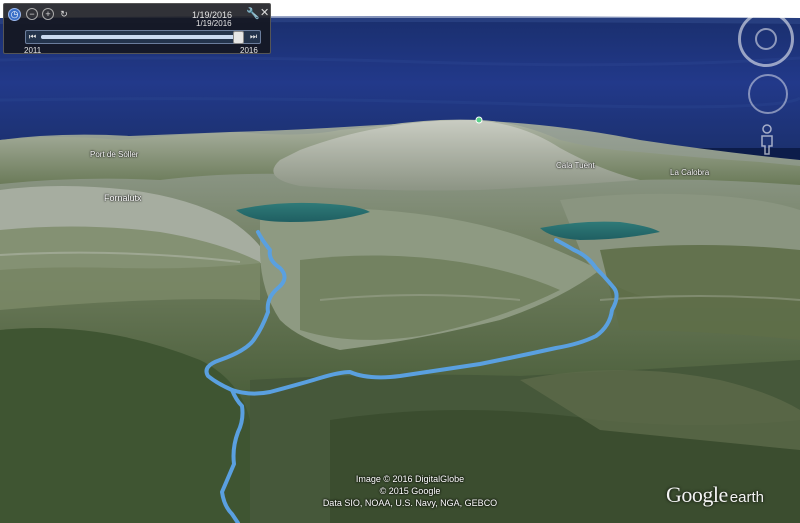 Image resolution: width=800 pixels, height=523 pixels. What do you see at coordinates (479, 120) in the screenshot?
I see `summit-marker` at bounding box center [479, 120].